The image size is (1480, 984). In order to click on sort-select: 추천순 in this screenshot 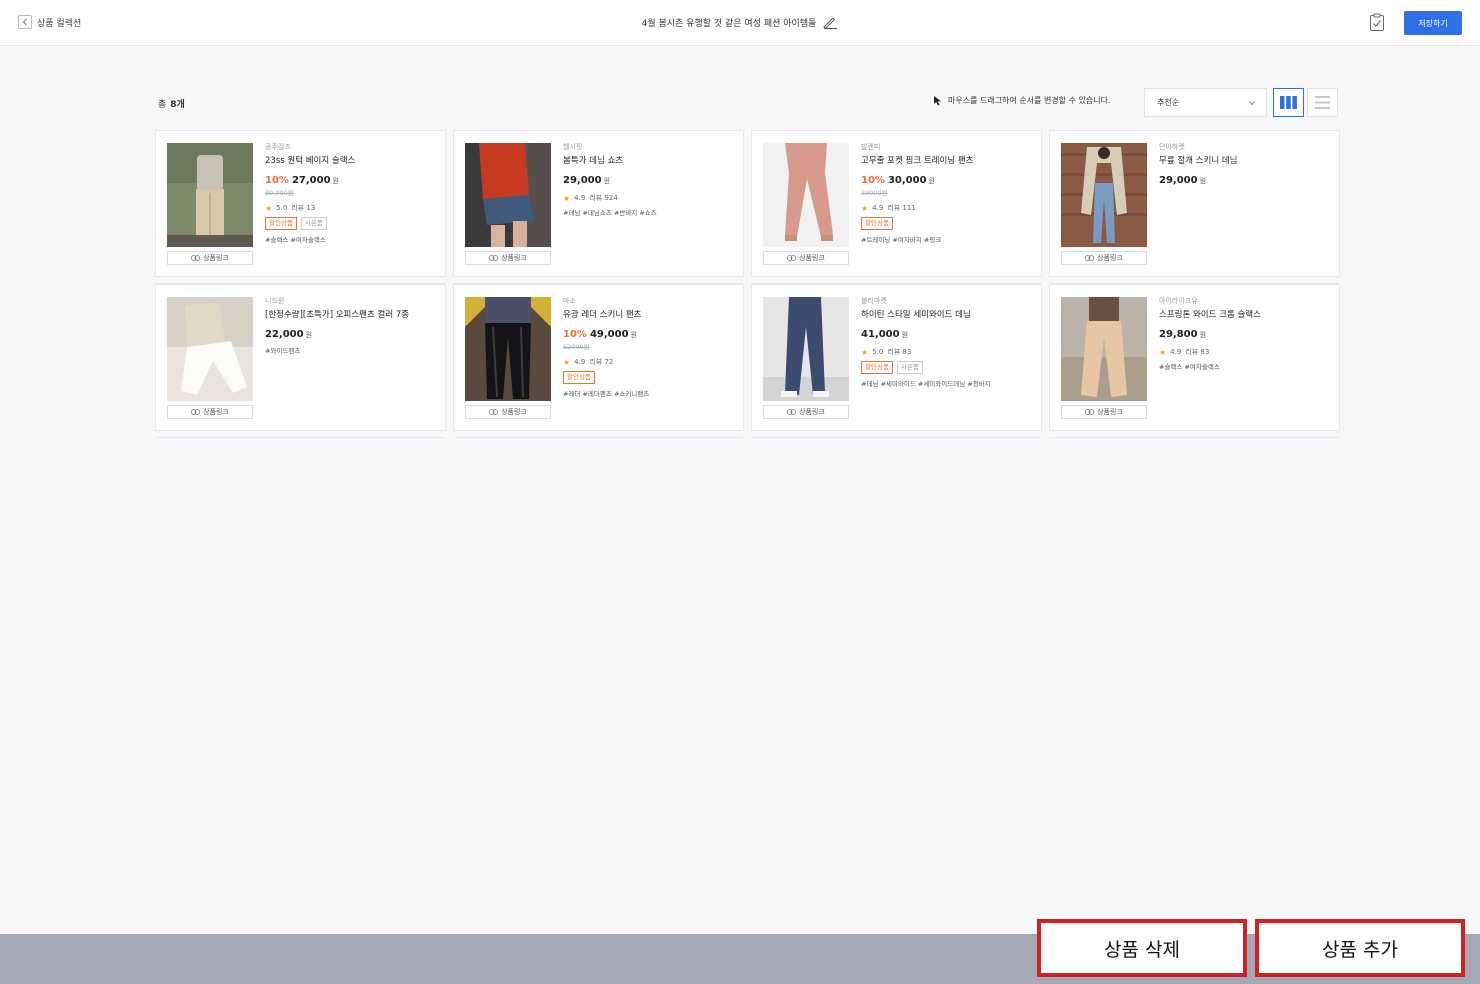, I will do `click(1205, 102)`.